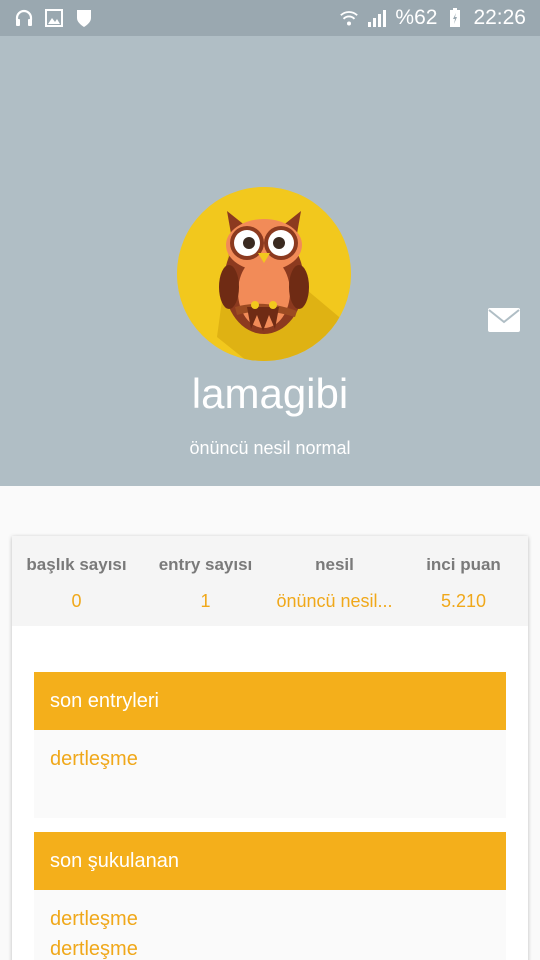 This screenshot has height=960, width=540. Describe the element at coordinates (24, 18) in the screenshot. I see `headphones-icon` at that location.